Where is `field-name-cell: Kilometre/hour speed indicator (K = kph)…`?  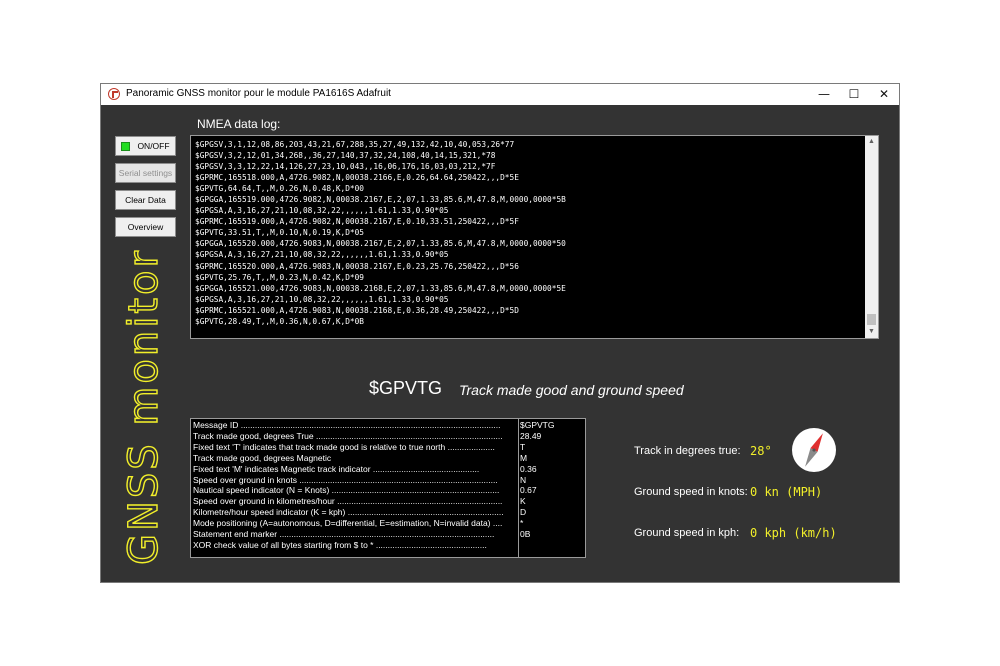 field-name-cell: Kilometre/hour speed indicator (K = kph)… is located at coordinates (348, 512).